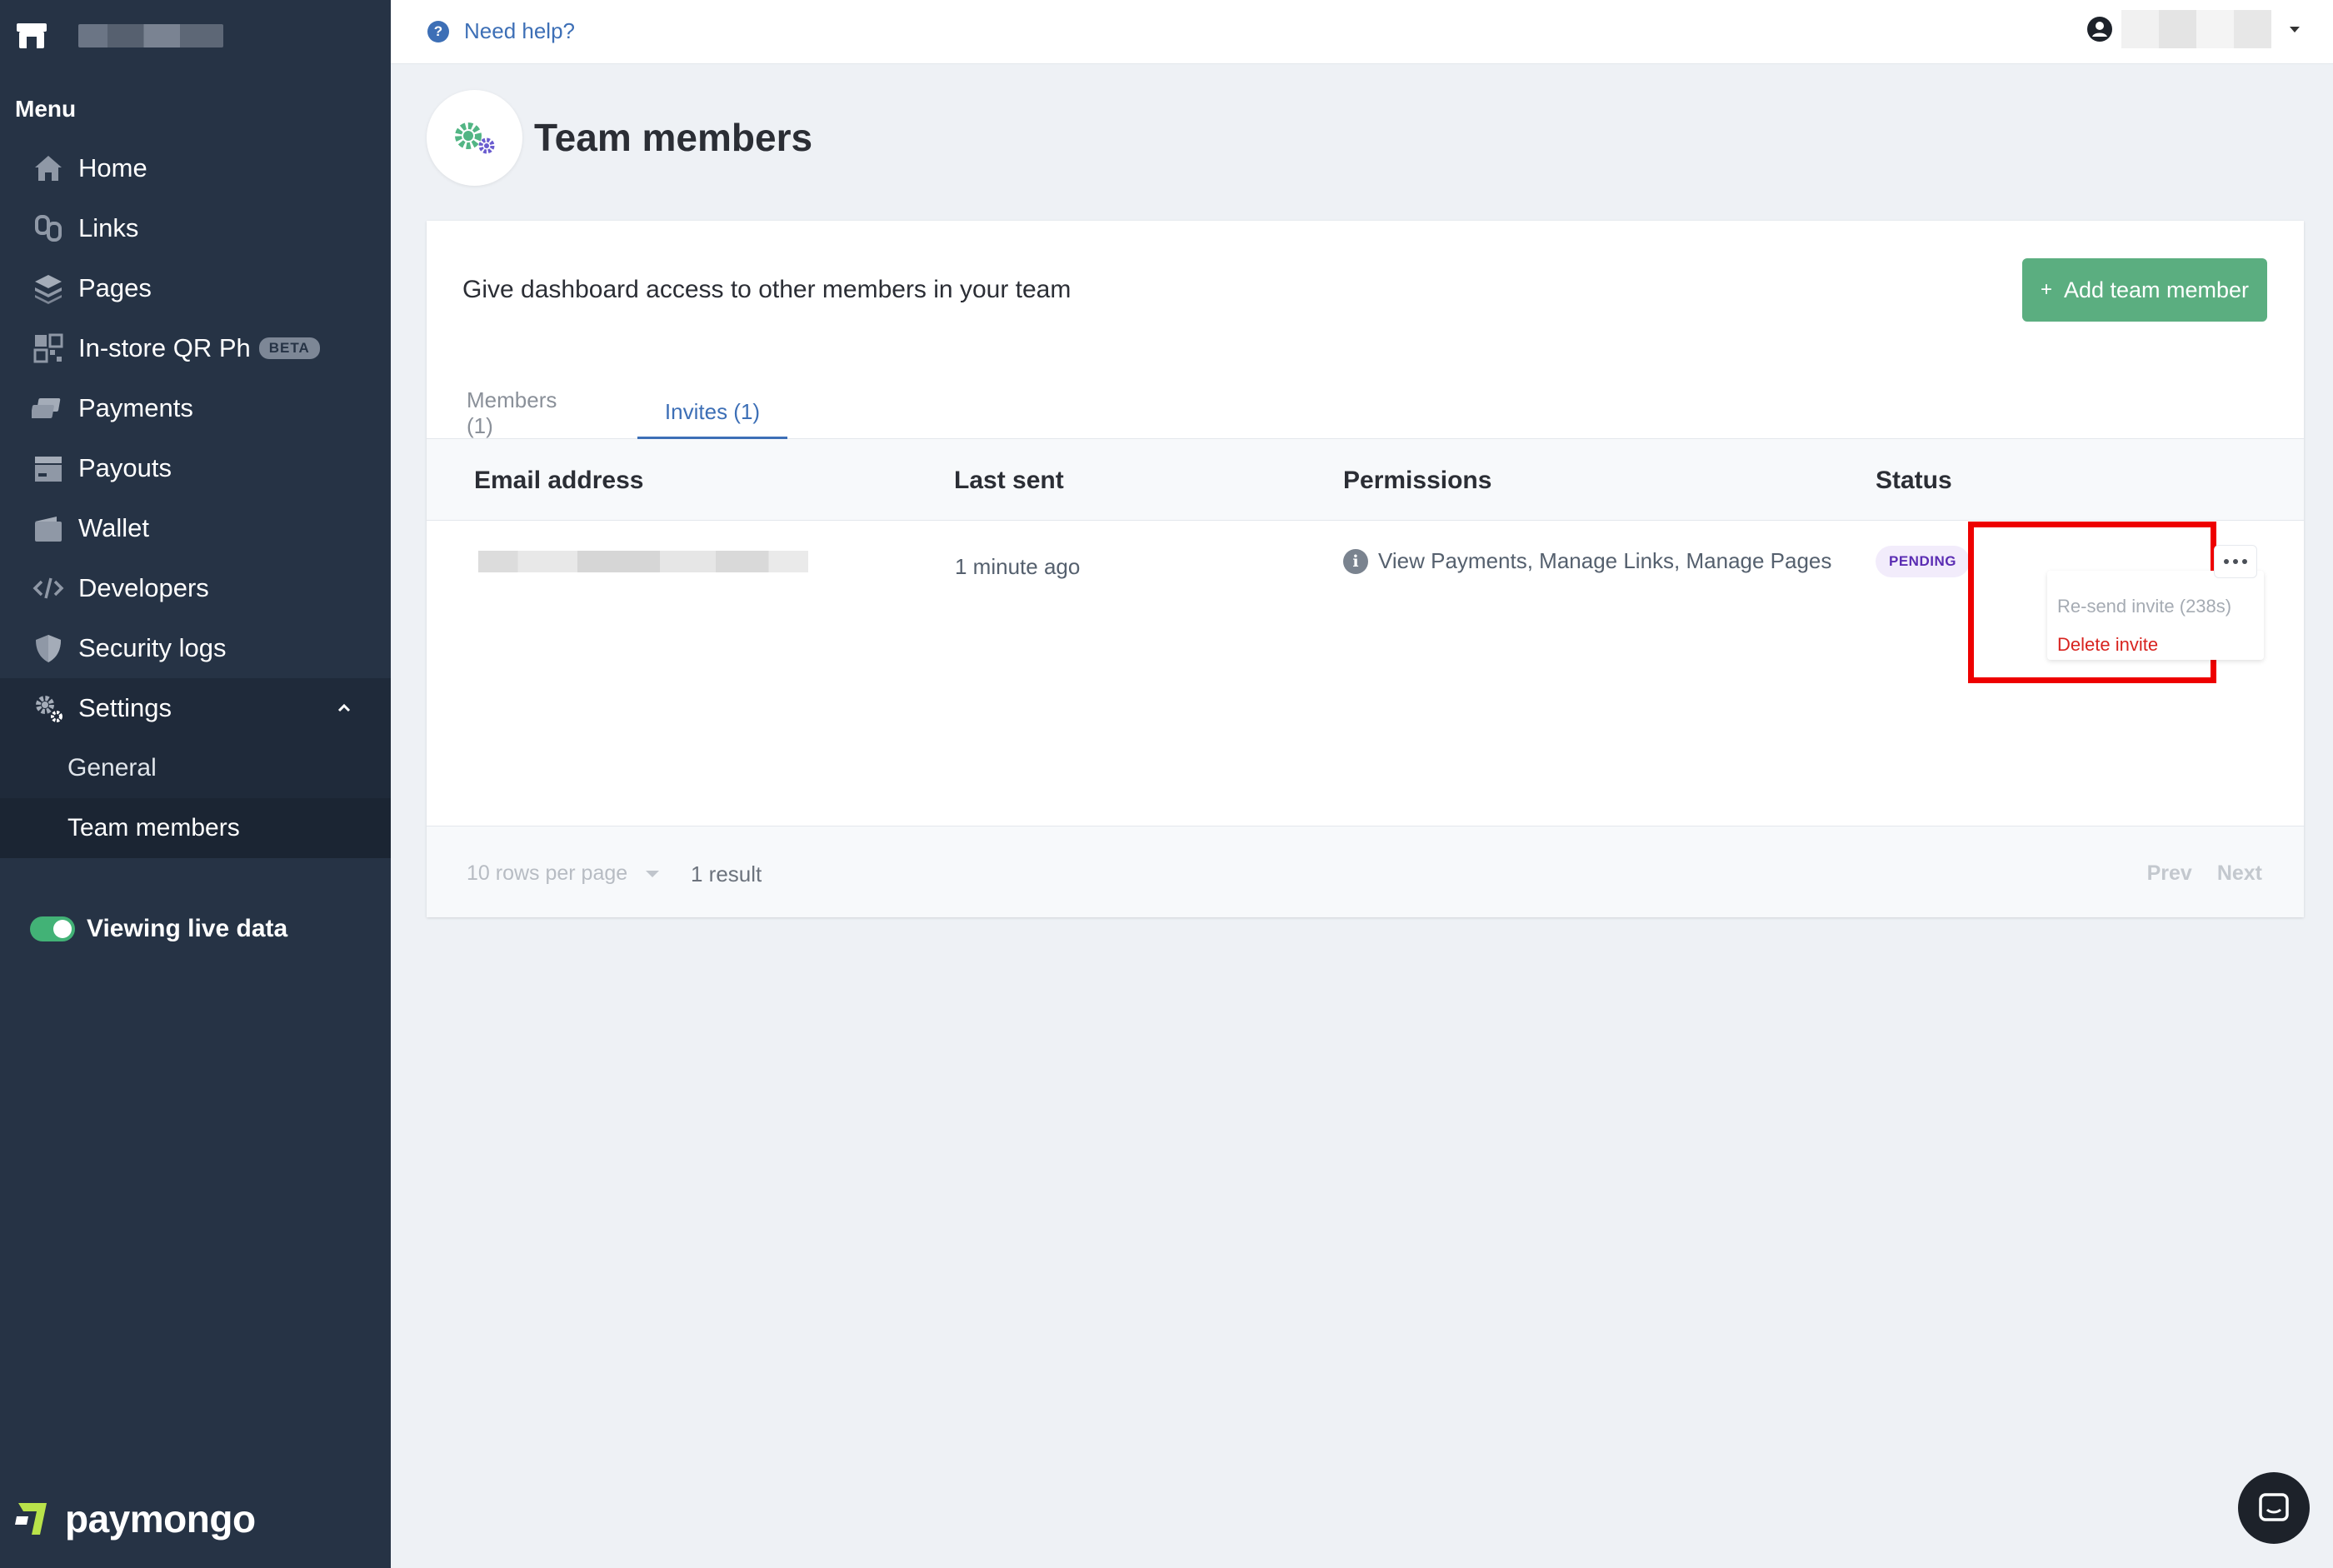 This screenshot has width=2333, height=1568. I want to click on beta-badge: BETA, so click(289, 348).